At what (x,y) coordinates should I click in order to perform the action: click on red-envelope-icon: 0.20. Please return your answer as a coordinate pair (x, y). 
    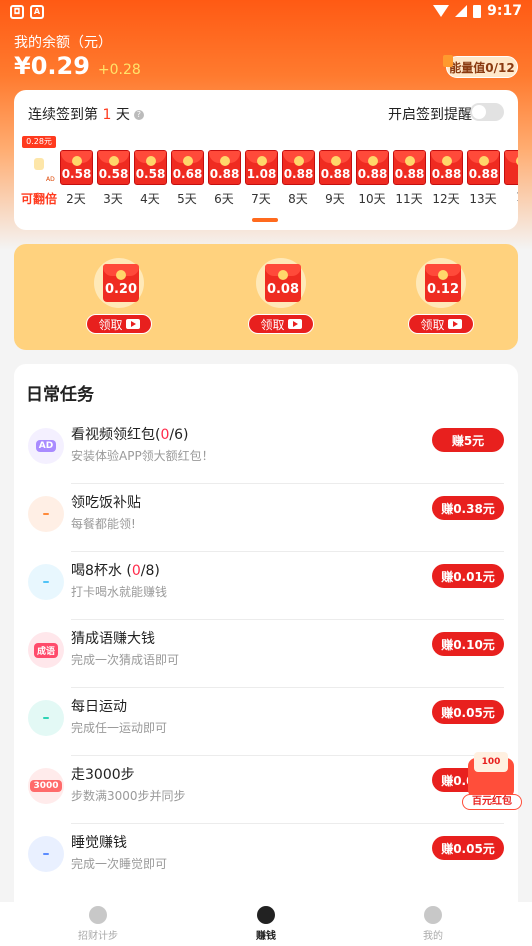
    Looking at the image, I should click on (121, 283).